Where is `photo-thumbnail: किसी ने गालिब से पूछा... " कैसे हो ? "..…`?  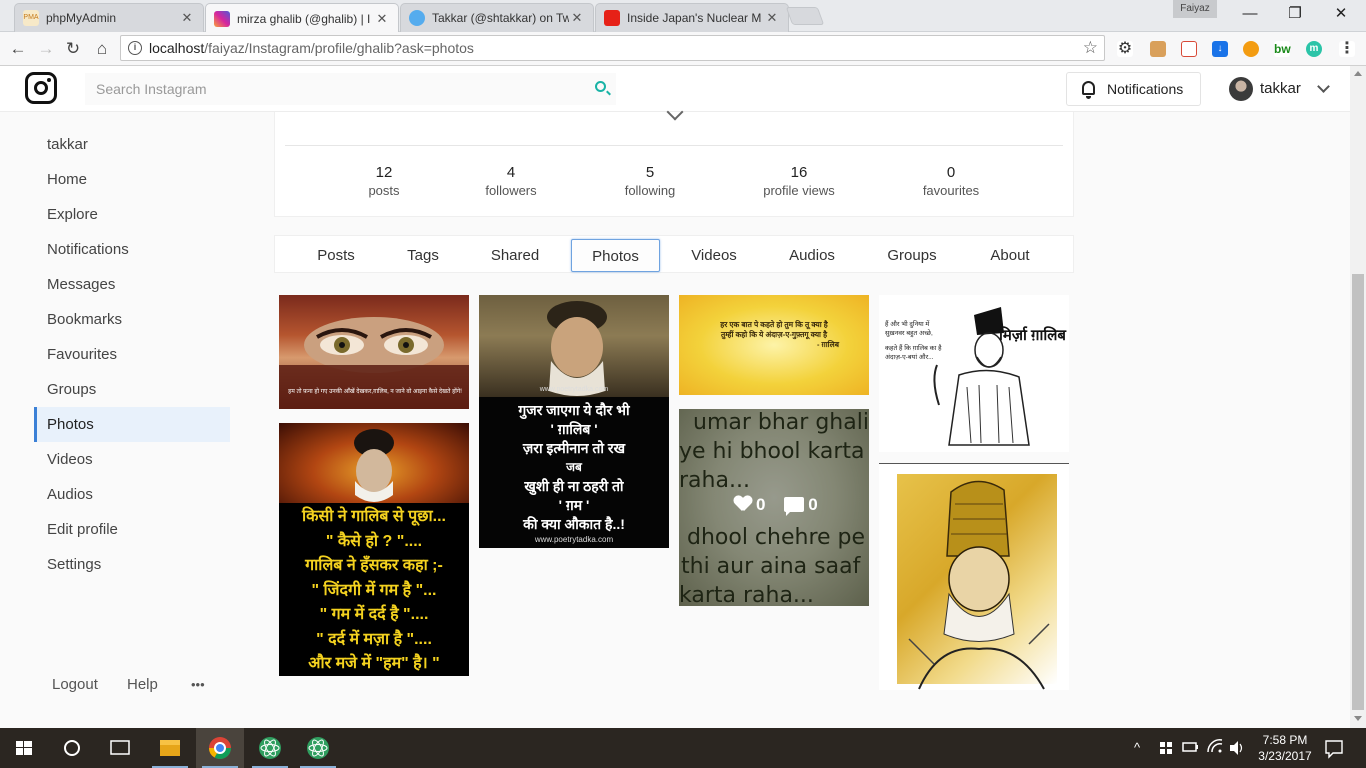 photo-thumbnail: किसी ने गालिब से पूछा... " कैसे हो ? "..… is located at coordinates (374, 549).